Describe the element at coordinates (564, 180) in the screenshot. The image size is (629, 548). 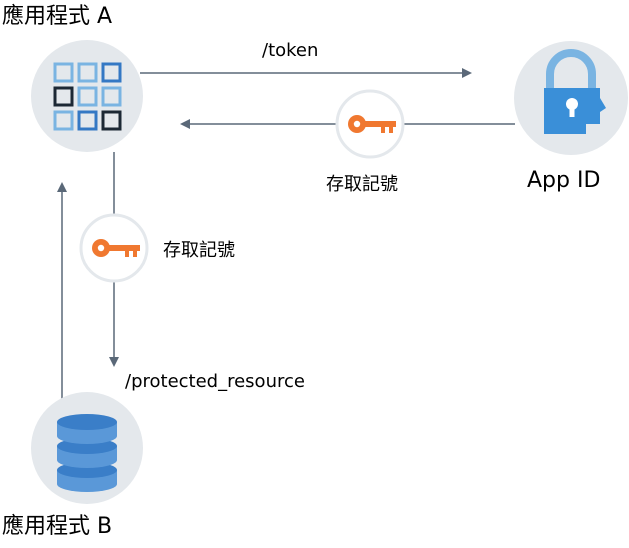
I see `app-id-label: App ID` at that location.